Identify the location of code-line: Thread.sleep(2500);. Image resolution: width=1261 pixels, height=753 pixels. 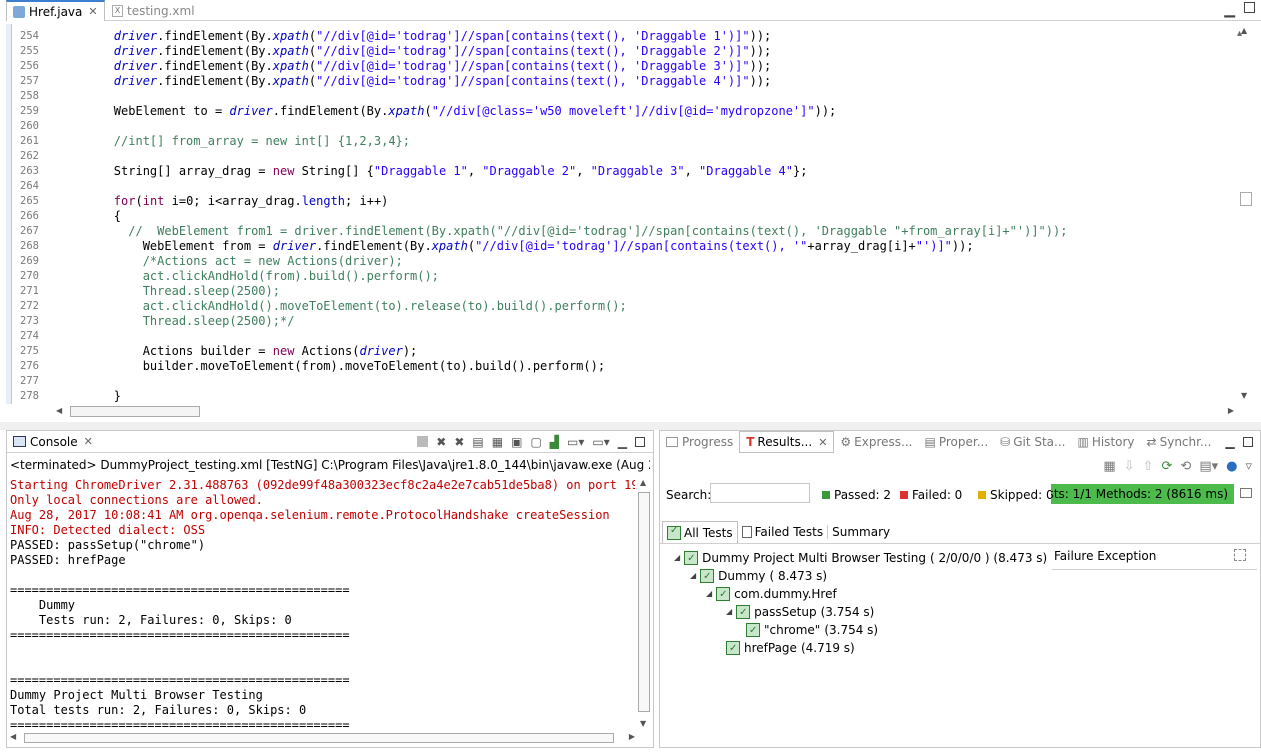
(646, 291).